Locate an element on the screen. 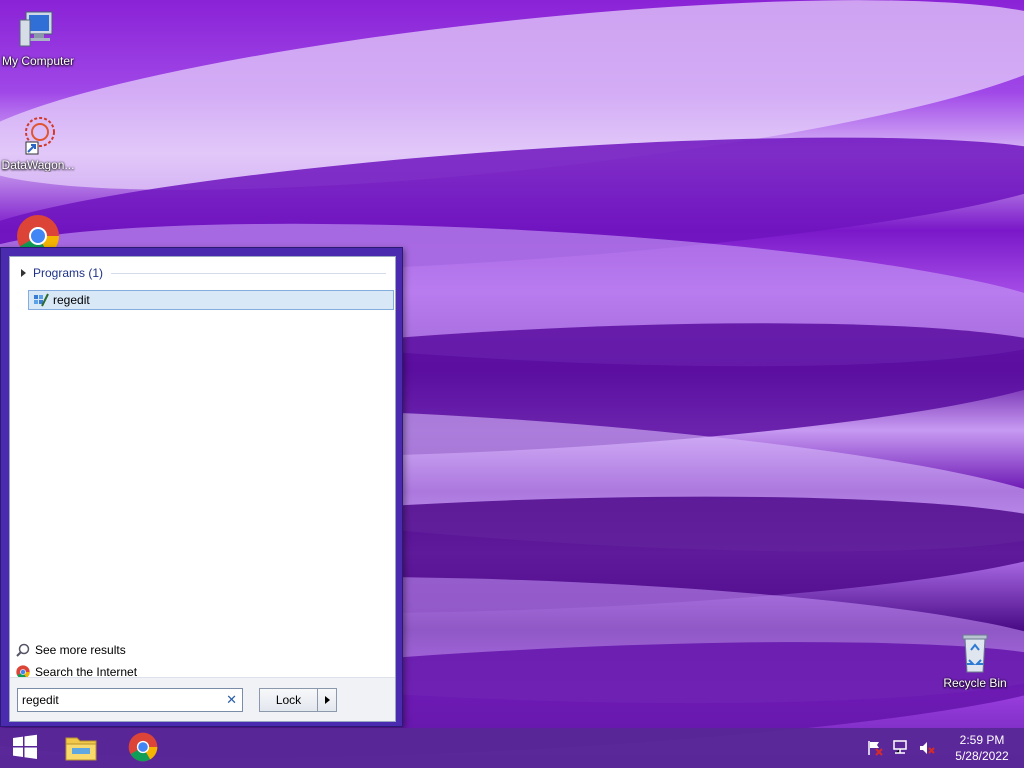 The width and height of the screenshot is (1024, 768). result-item-regedit: regedit is located at coordinates (211, 300).